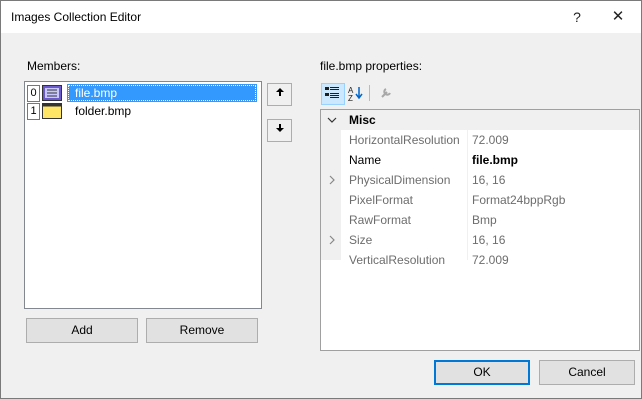 This screenshot has width=642, height=399. I want to click on property-name: Name, so click(365, 160).